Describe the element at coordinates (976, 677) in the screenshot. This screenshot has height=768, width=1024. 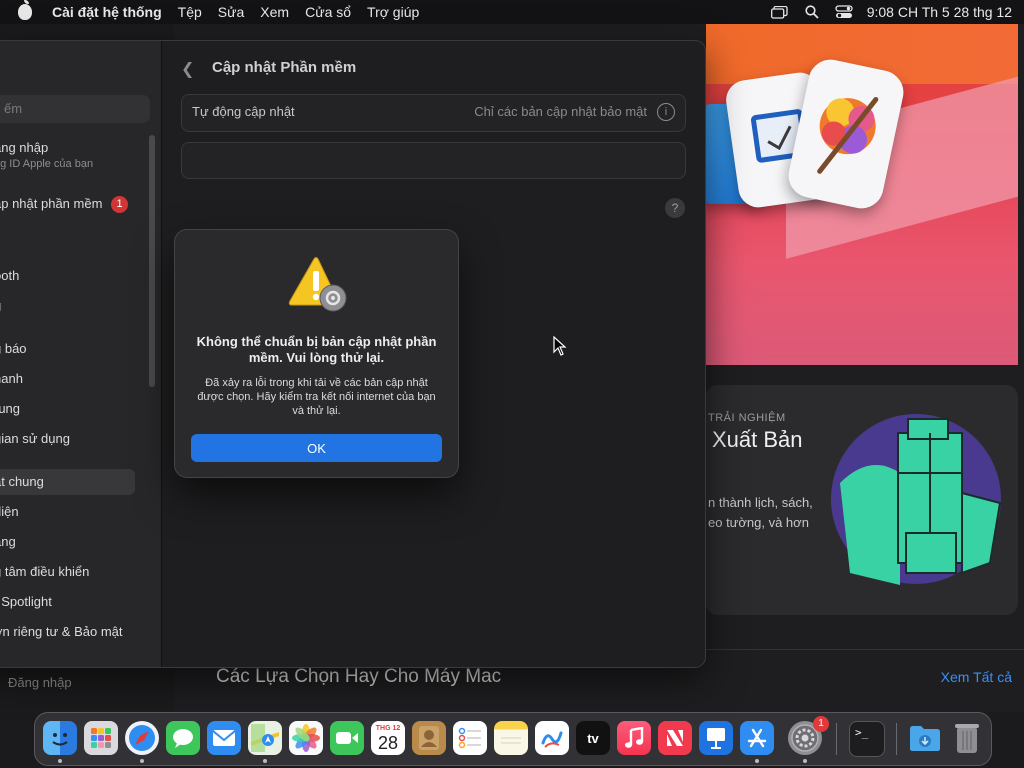
I see `see-all-link: Xem Tất cả` at that location.